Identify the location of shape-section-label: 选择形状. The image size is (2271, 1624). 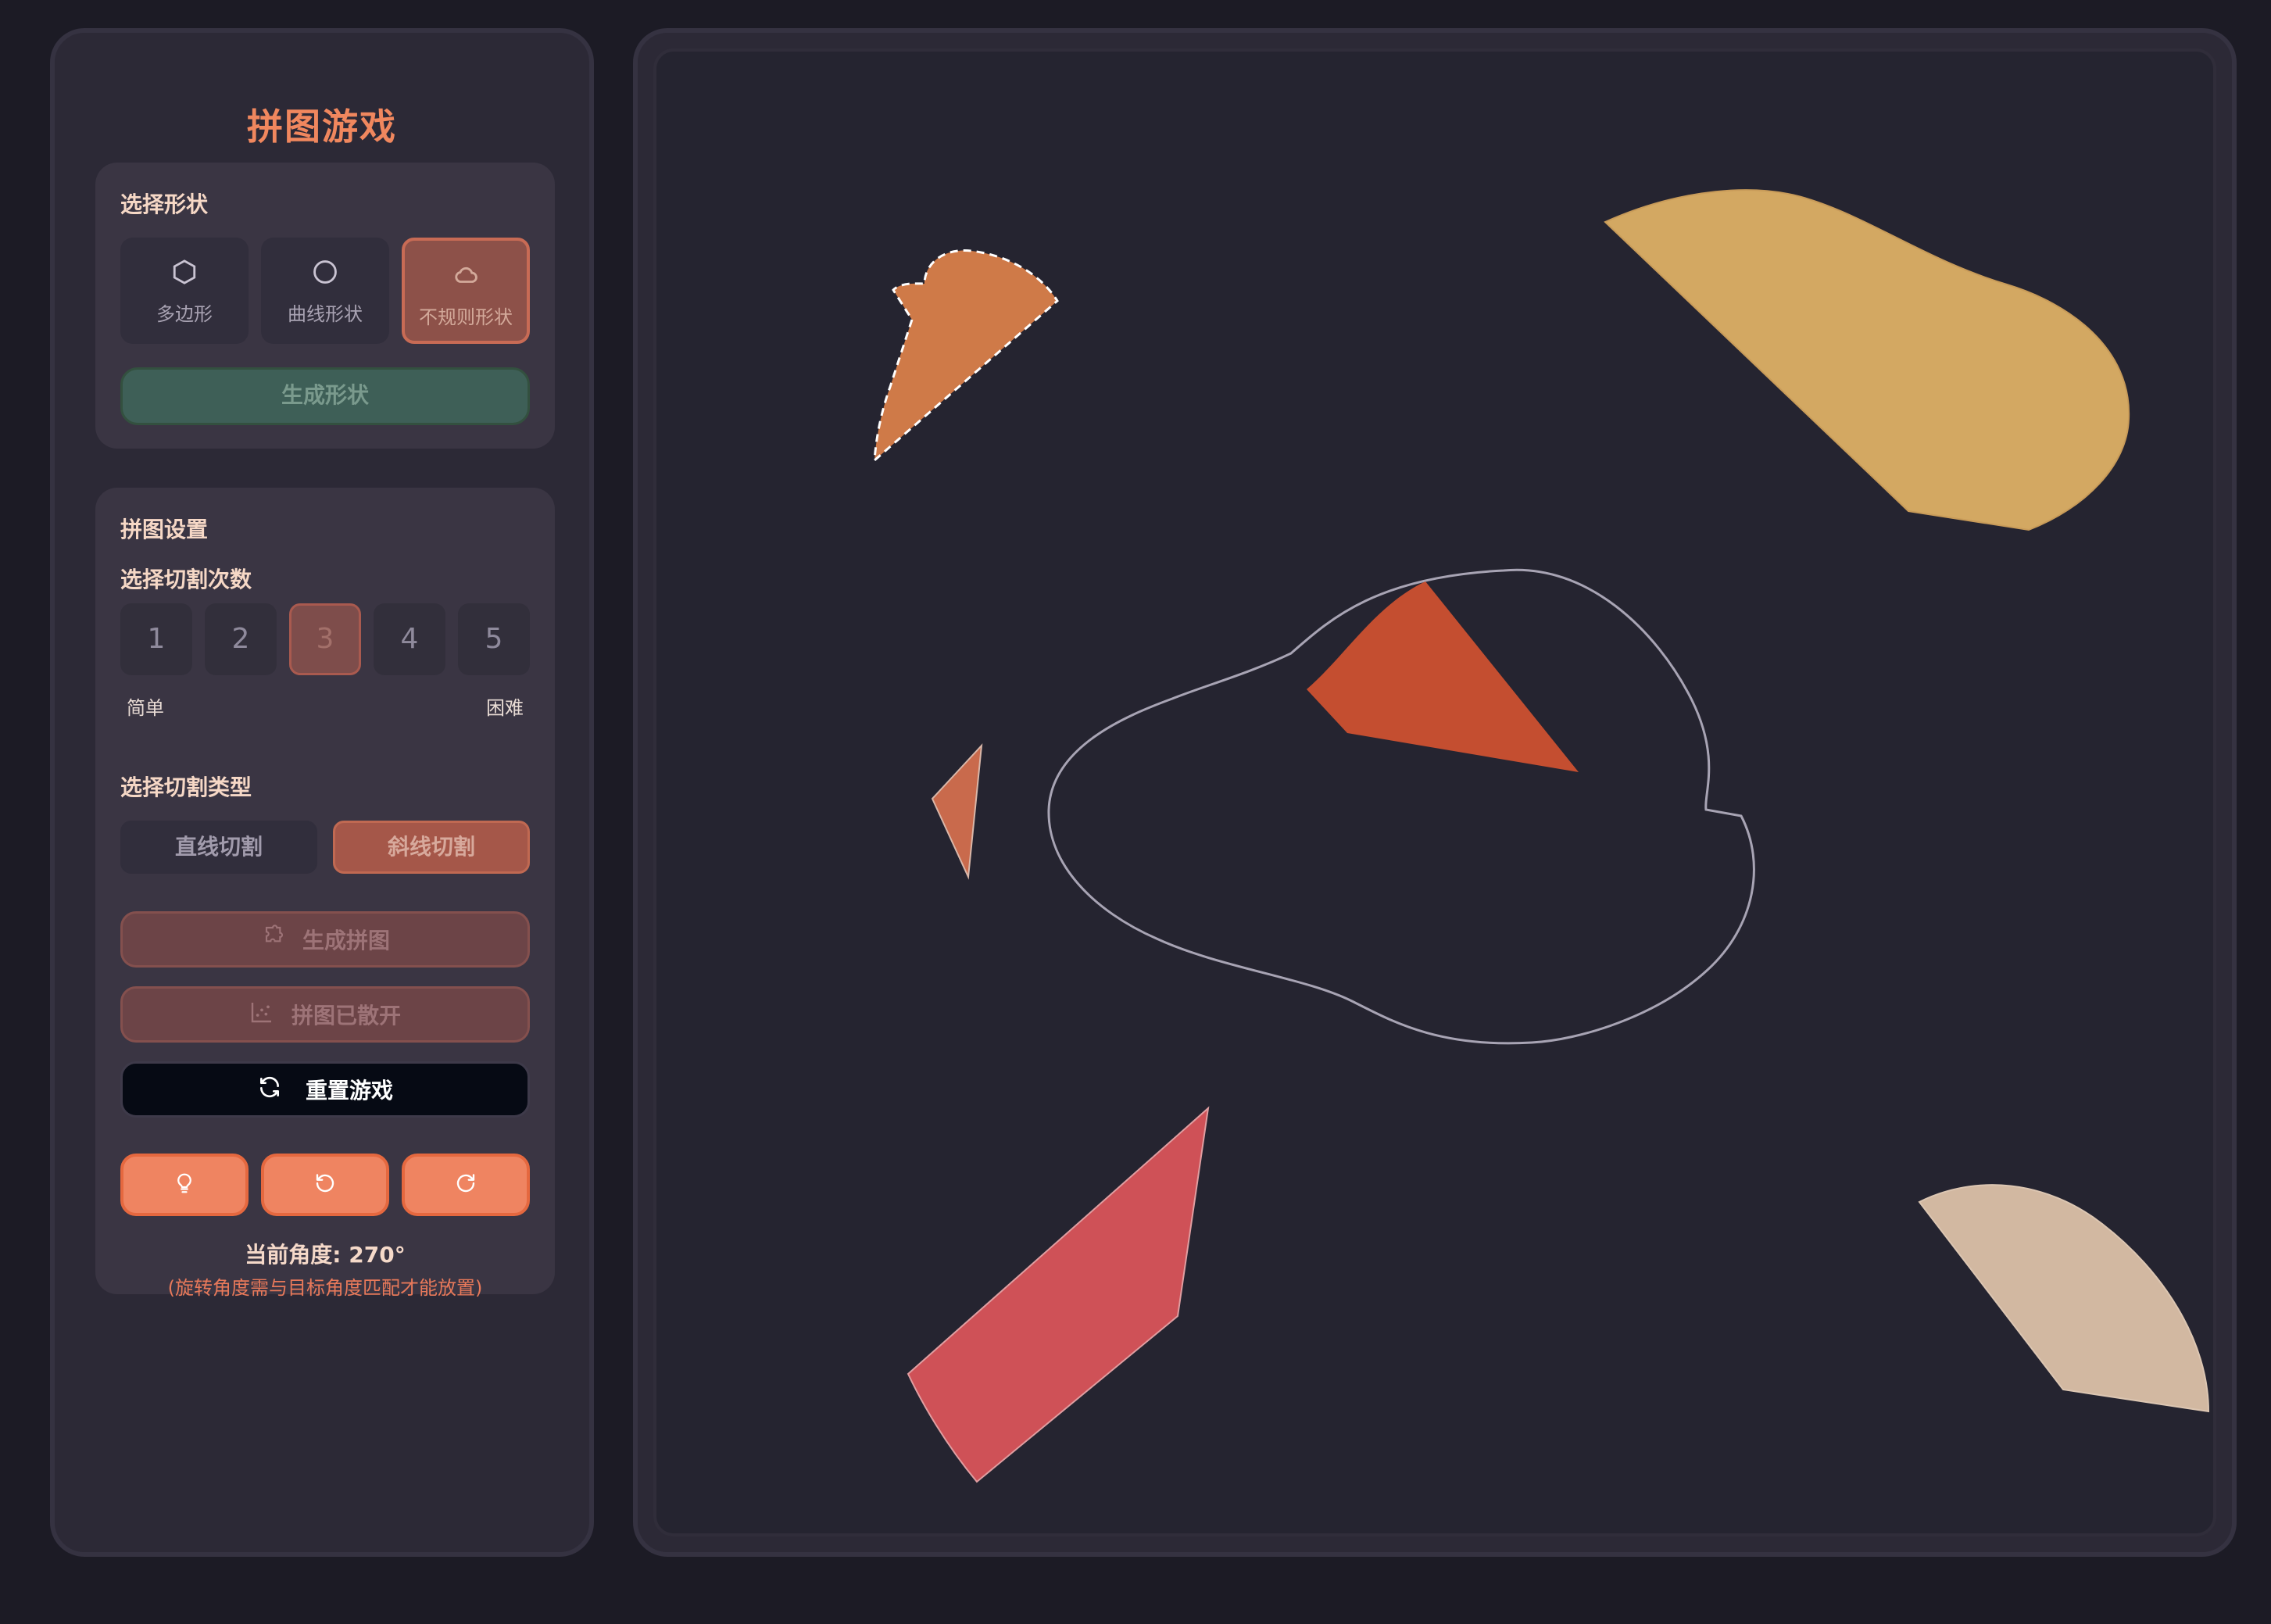
(164, 204).